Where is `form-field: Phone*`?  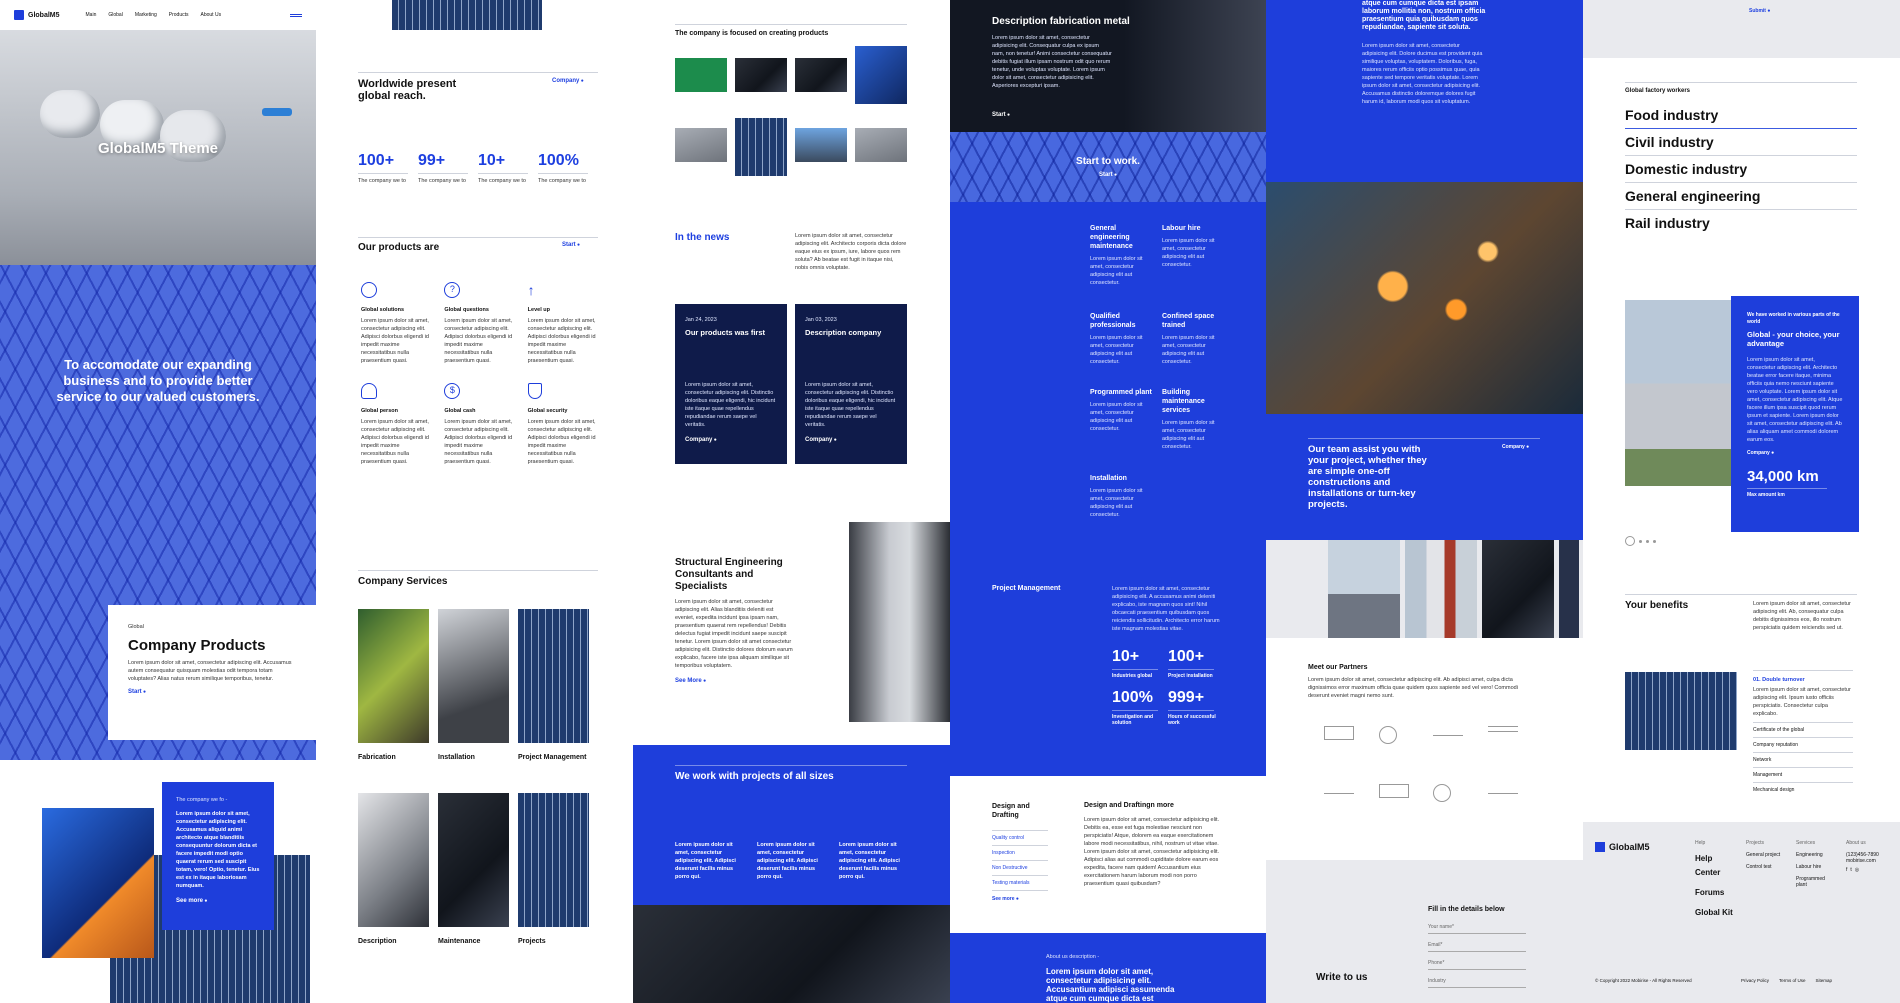 form-field: Phone* is located at coordinates (1477, 965).